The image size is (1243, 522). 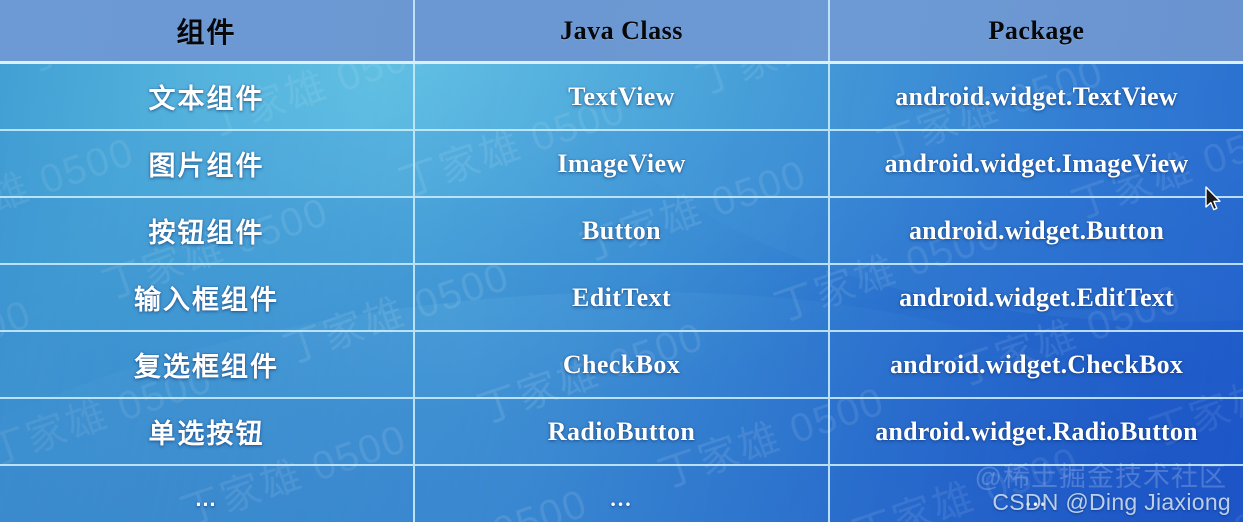 I want to click on cell-label: android.widget.EditText, so click(x=1036, y=297).